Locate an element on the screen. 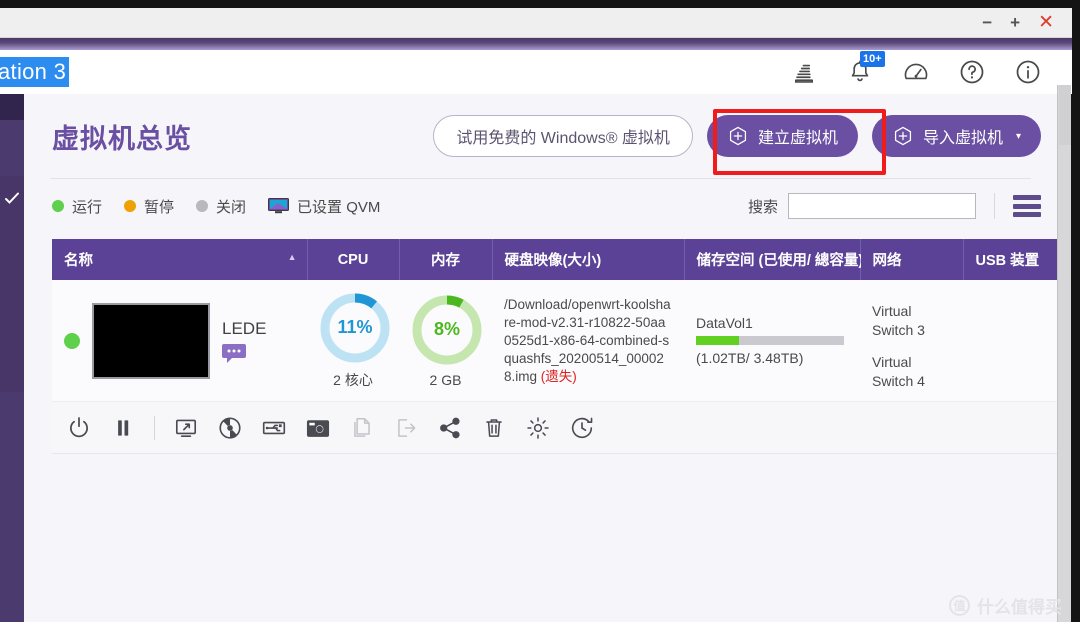  cpu-usage-gauge: 11% is located at coordinates (355, 328).